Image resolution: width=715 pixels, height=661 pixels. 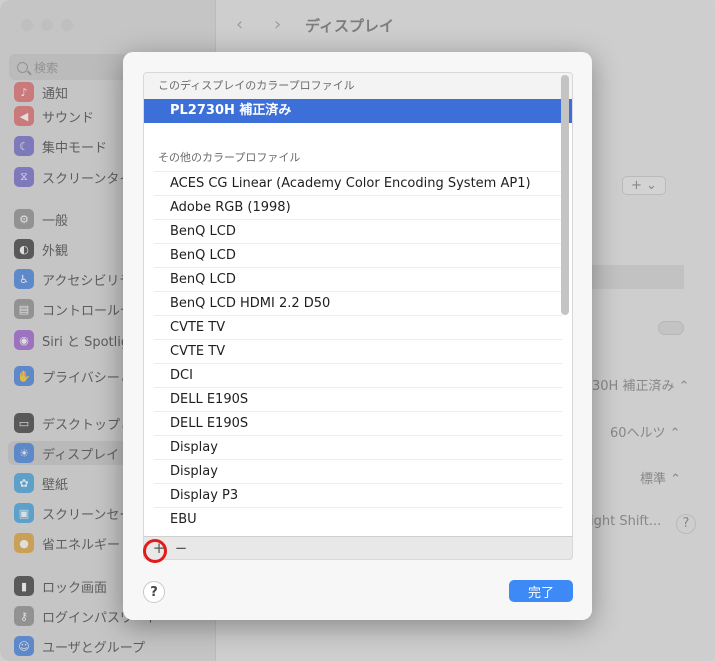 What do you see at coordinates (229, 157) in the screenshot?
I see `other-profiles-header: その他のカラープロファイル` at bounding box center [229, 157].